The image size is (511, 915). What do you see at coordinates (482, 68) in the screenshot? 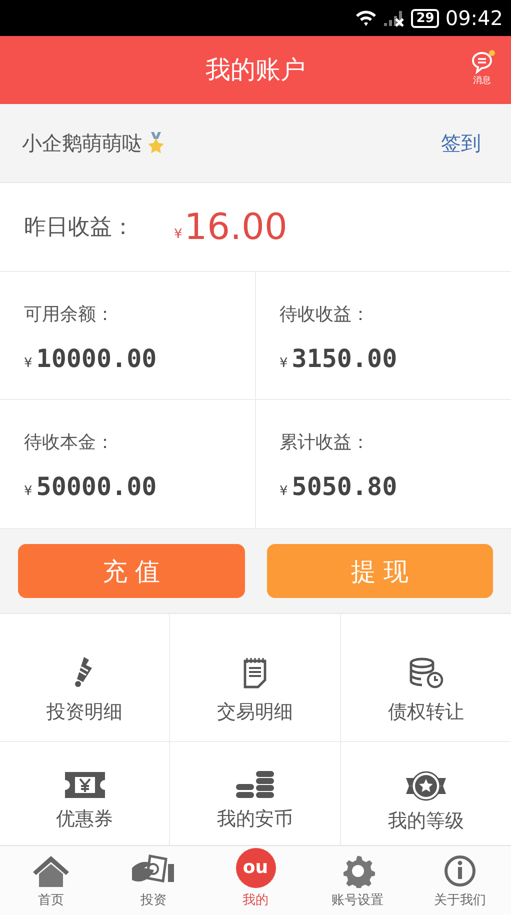
I see `messages-button: 消息` at bounding box center [482, 68].